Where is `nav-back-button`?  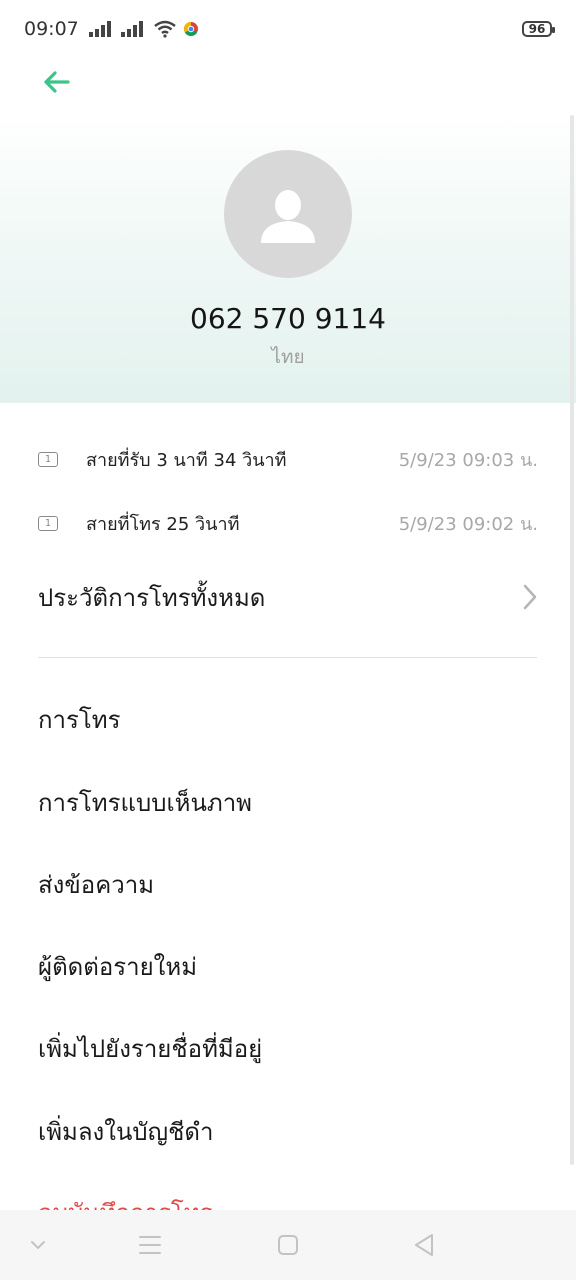 nav-back-button is located at coordinates (424, 1245).